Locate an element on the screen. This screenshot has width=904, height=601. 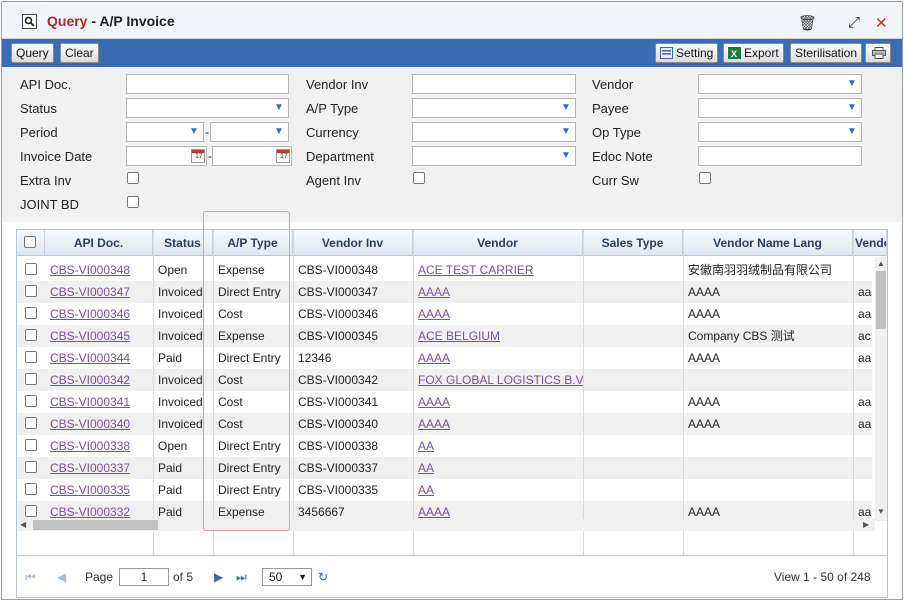
curr-sw-checkbox is located at coordinates (705, 178).